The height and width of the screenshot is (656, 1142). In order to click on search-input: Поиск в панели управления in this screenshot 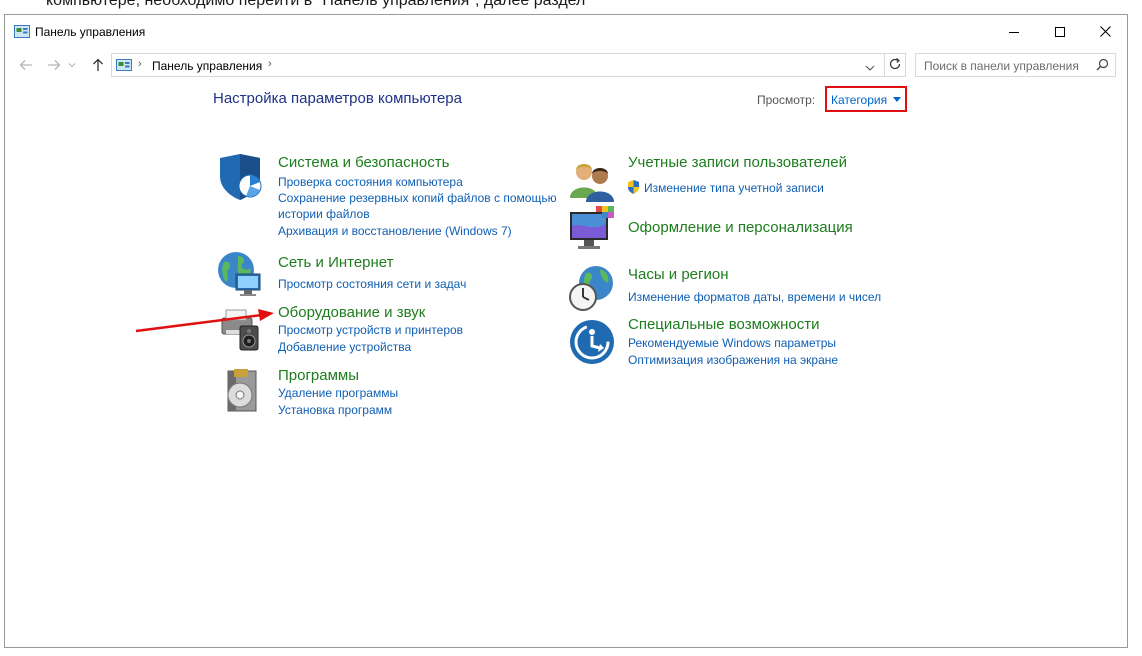, I will do `click(1015, 65)`.